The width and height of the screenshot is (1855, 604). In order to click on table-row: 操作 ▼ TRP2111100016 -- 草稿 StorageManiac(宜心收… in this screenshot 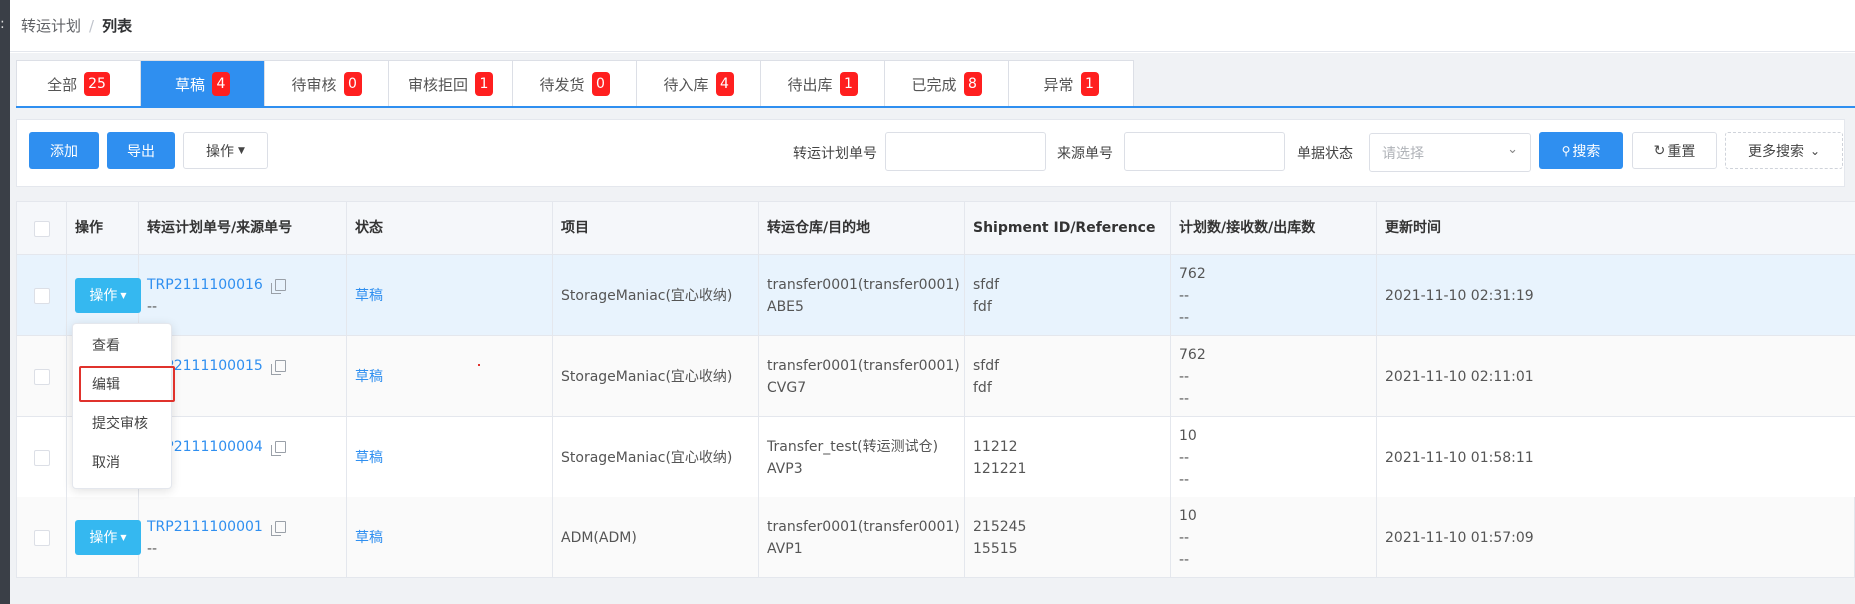, I will do `click(936, 295)`.